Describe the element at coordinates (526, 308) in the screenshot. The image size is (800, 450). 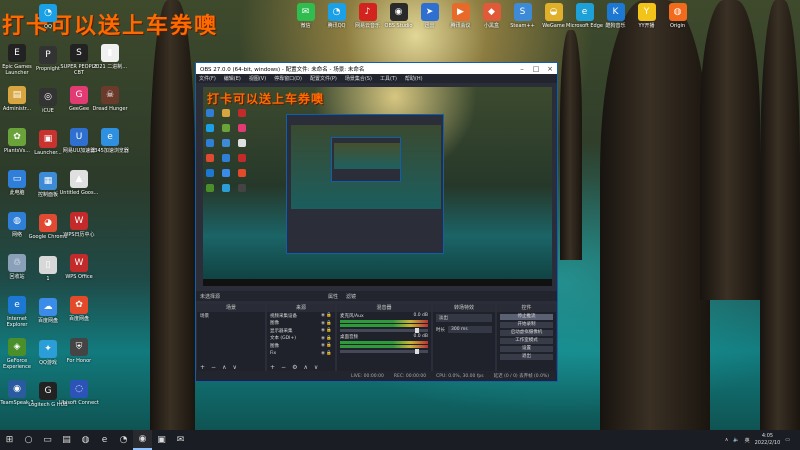
I see `controls-title: 控件` at that location.